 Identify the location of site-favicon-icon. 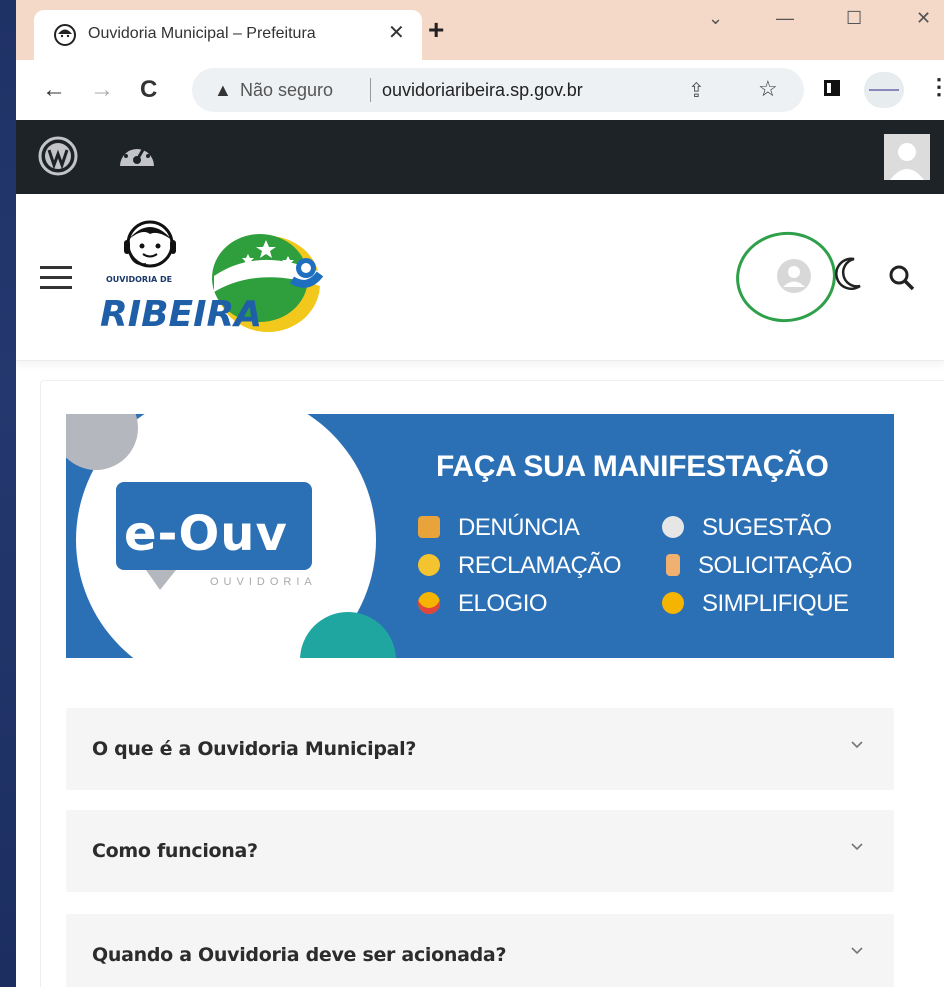
(65, 35).